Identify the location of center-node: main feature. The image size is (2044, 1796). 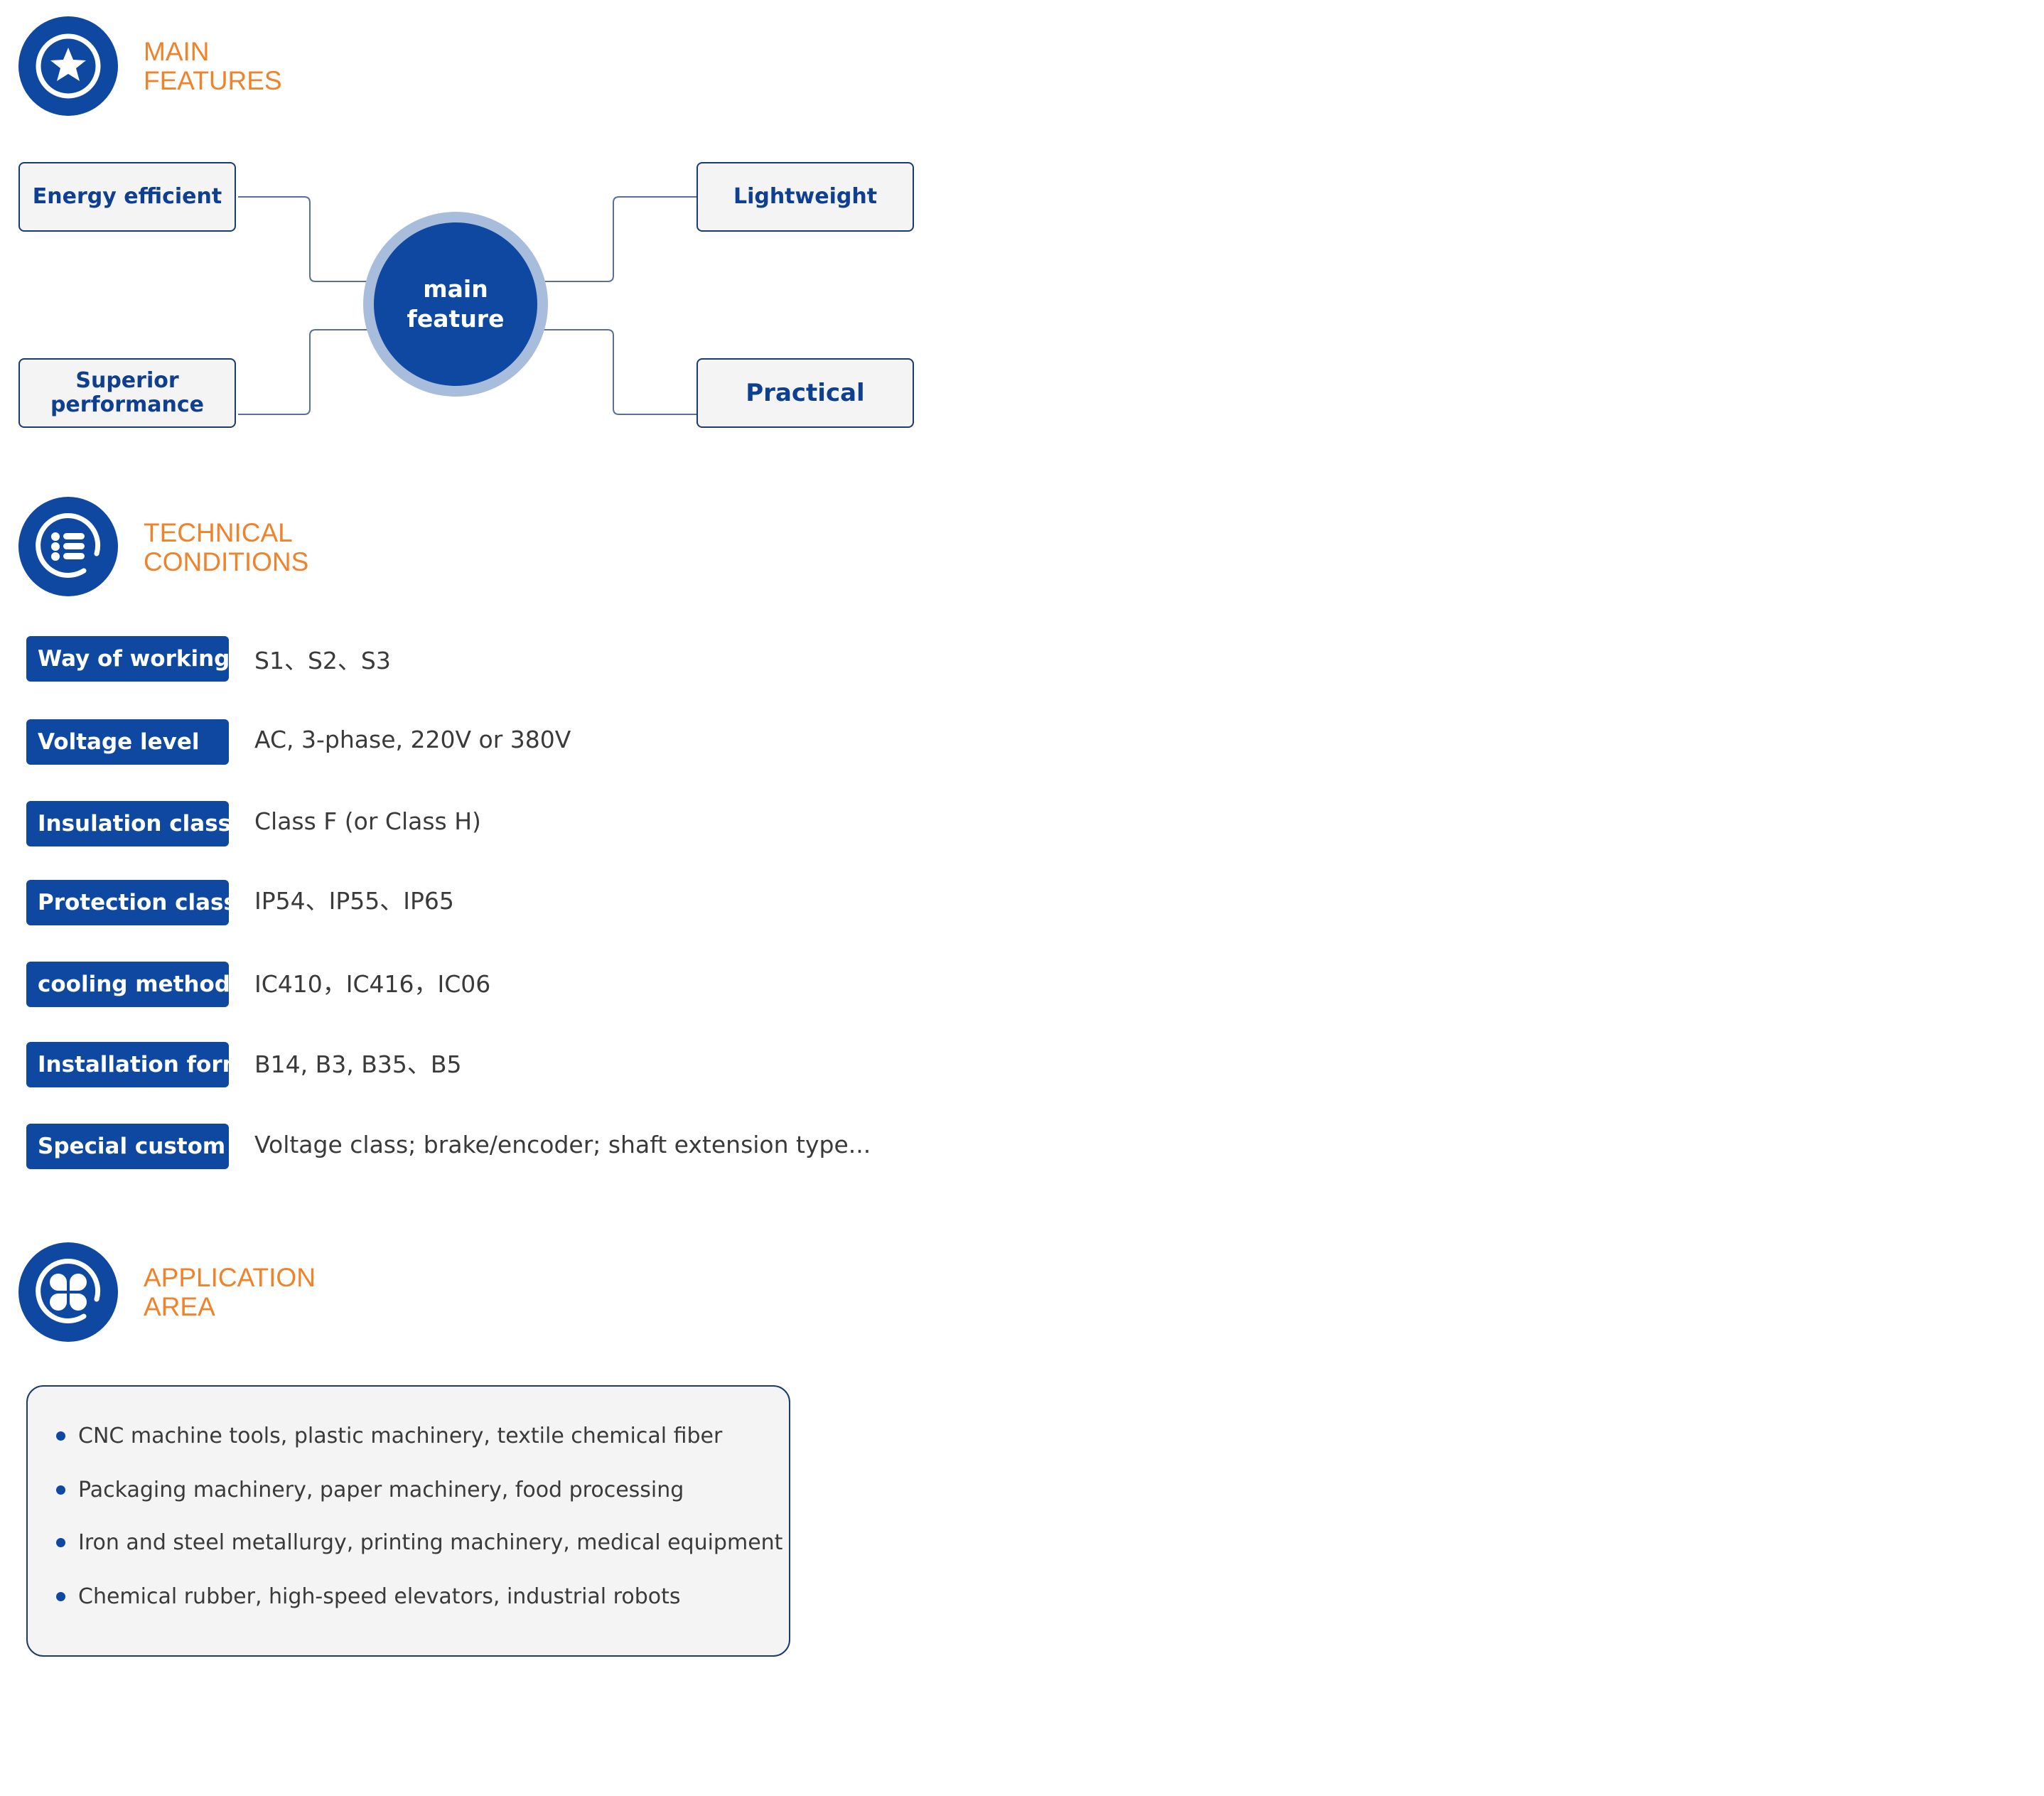
(455, 304).